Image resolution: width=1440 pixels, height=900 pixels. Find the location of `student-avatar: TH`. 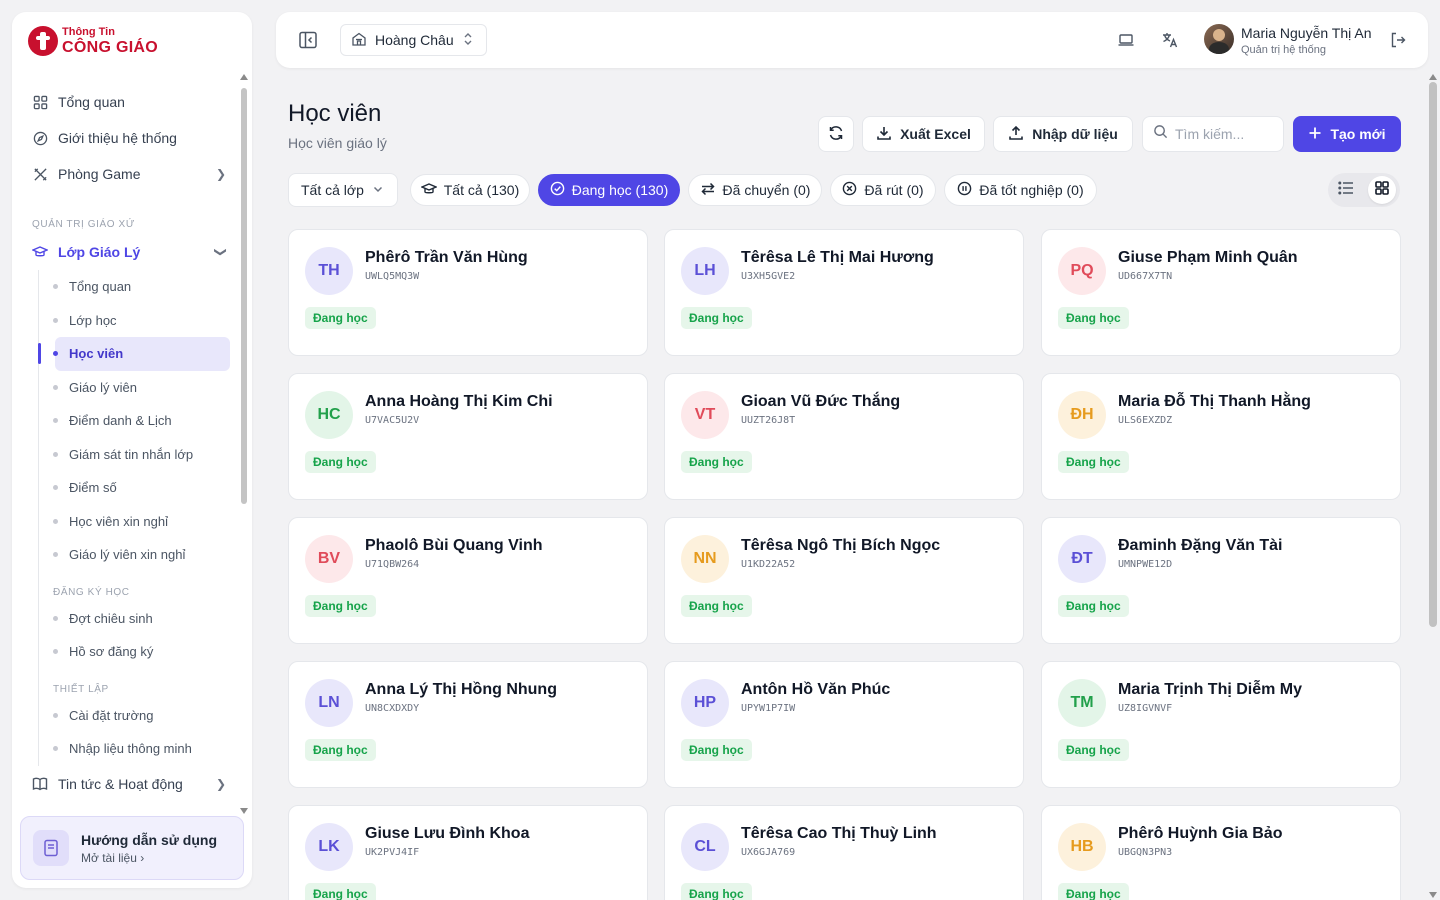

student-avatar: TH is located at coordinates (329, 271).